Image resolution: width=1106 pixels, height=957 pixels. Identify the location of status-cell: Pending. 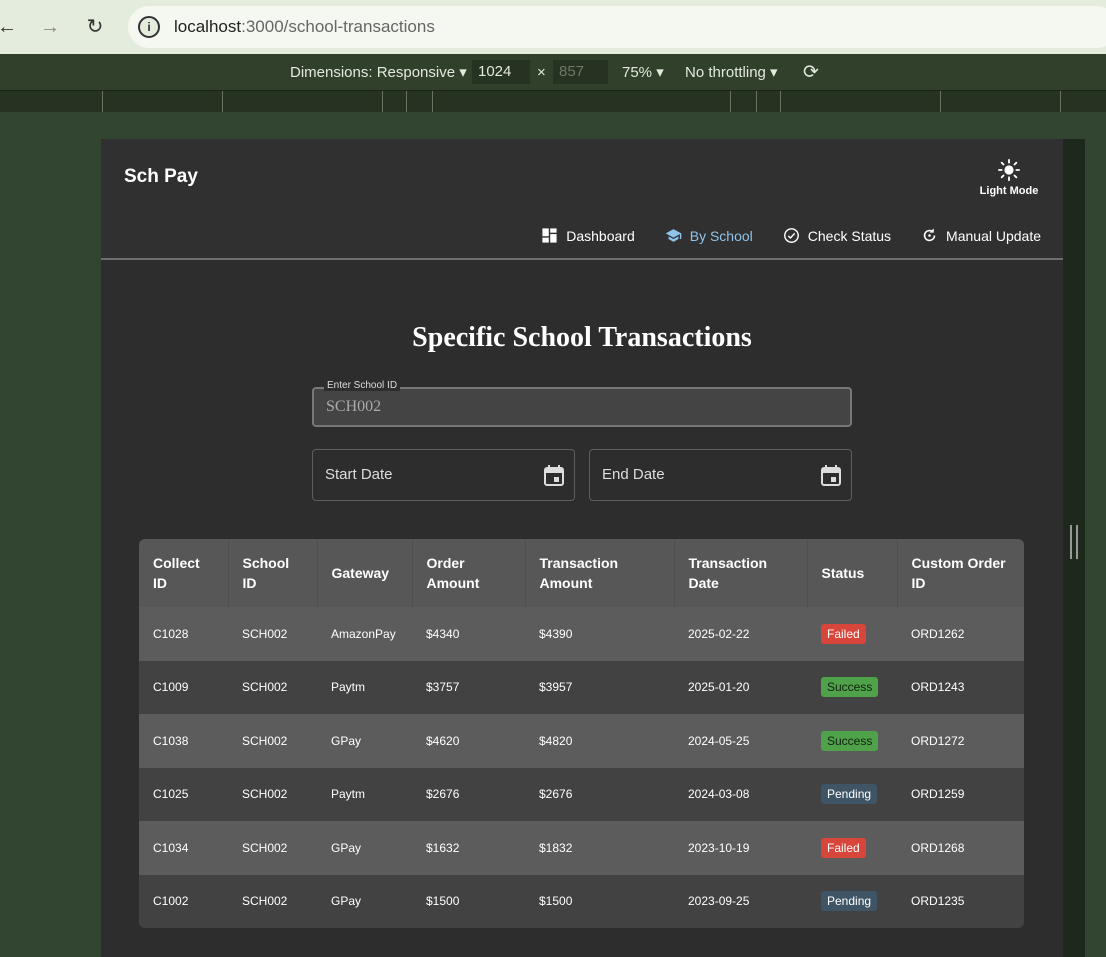
(852, 794).